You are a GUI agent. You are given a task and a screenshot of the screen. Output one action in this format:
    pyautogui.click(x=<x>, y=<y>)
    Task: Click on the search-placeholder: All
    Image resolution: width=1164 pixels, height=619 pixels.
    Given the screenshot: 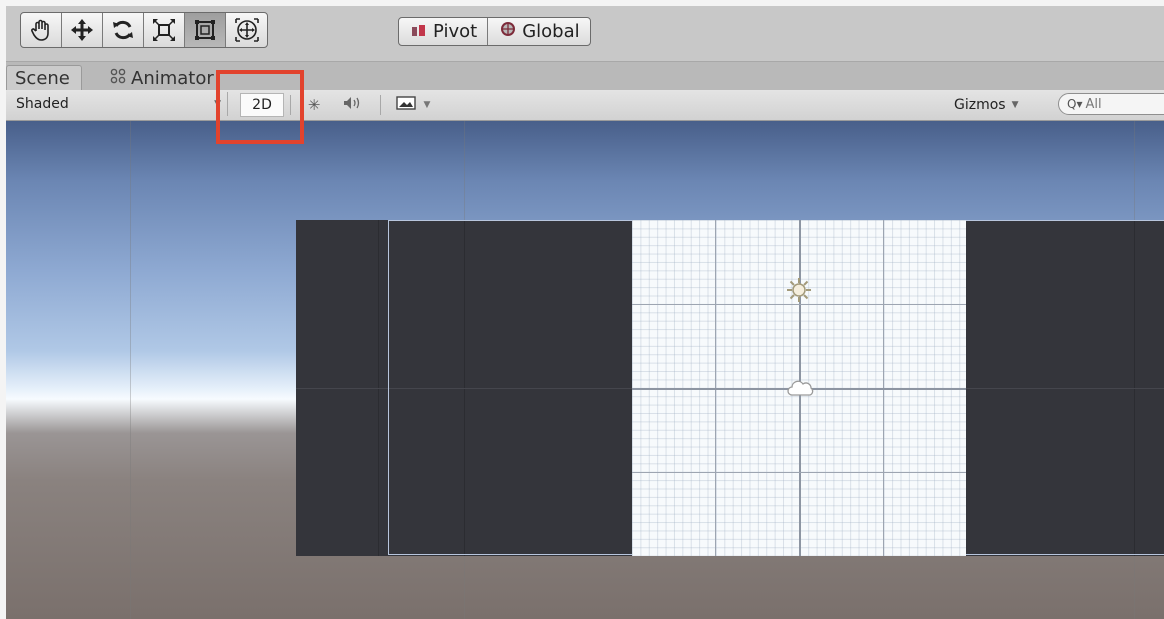 What is the action you would take?
    pyautogui.click(x=1093, y=104)
    